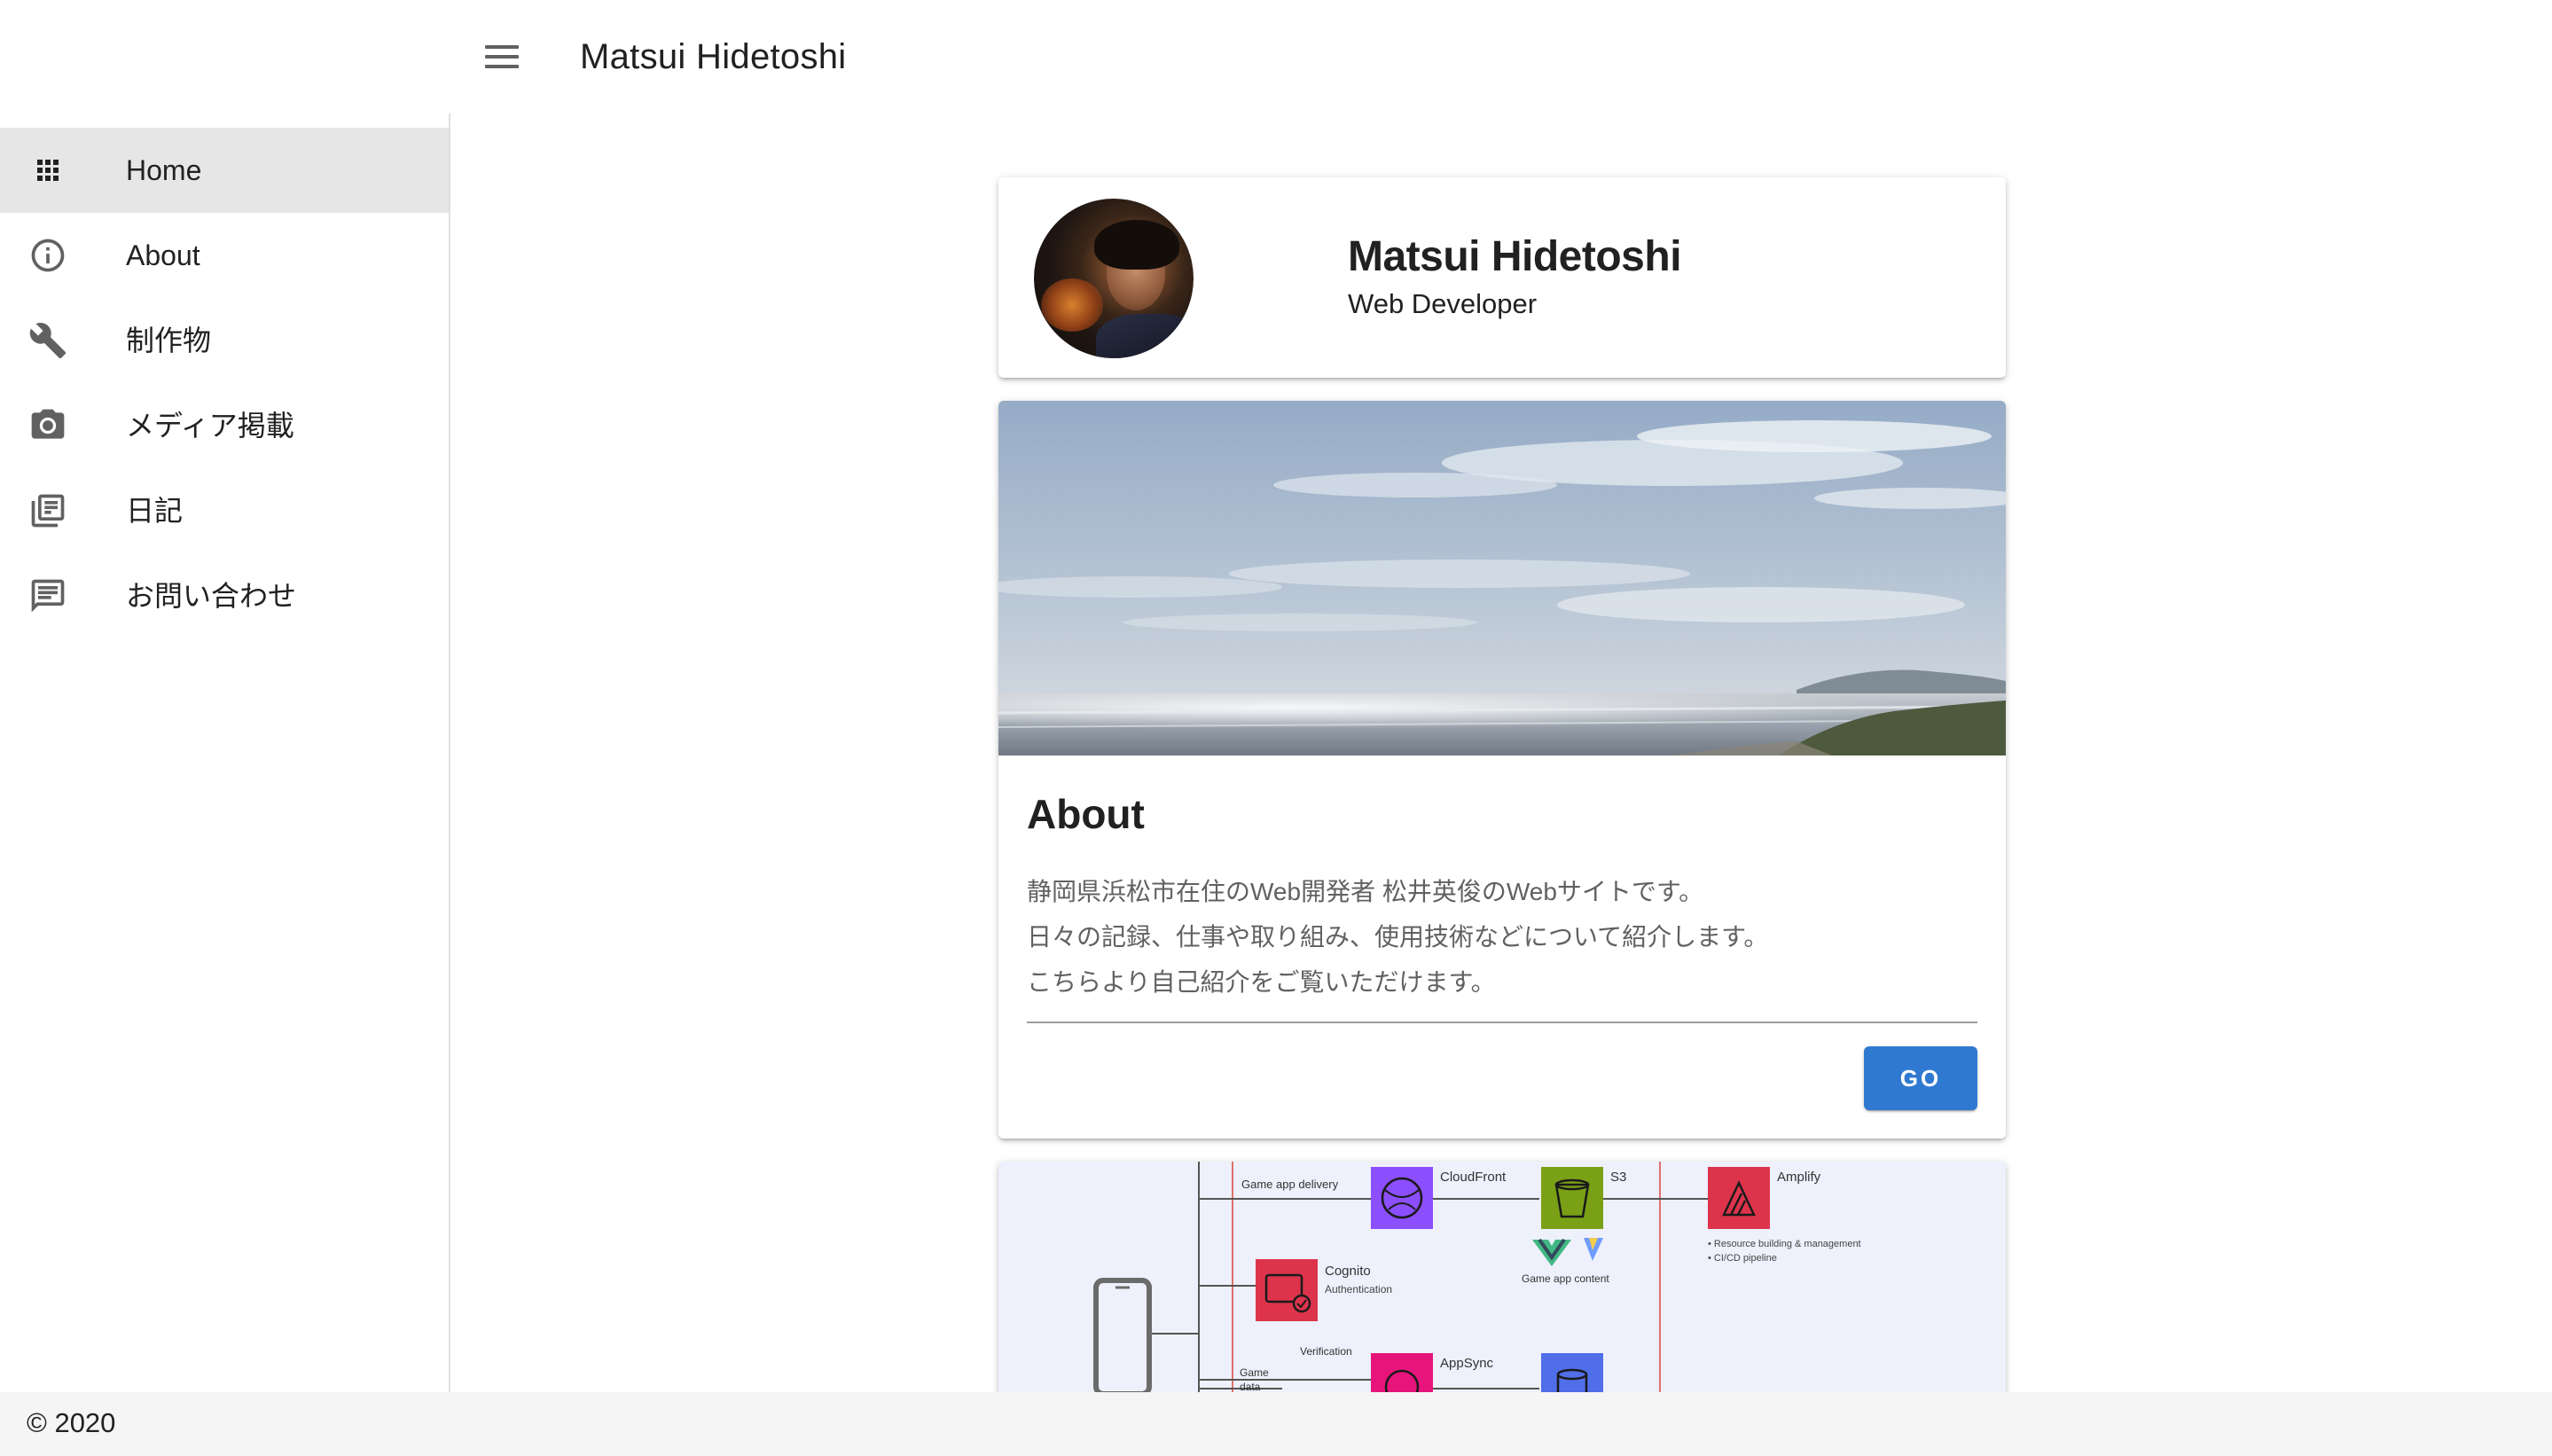 The width and height of the screenshot is (2552, 1456). I want to click on copyright-text: © 2020, so click(71, 1422).